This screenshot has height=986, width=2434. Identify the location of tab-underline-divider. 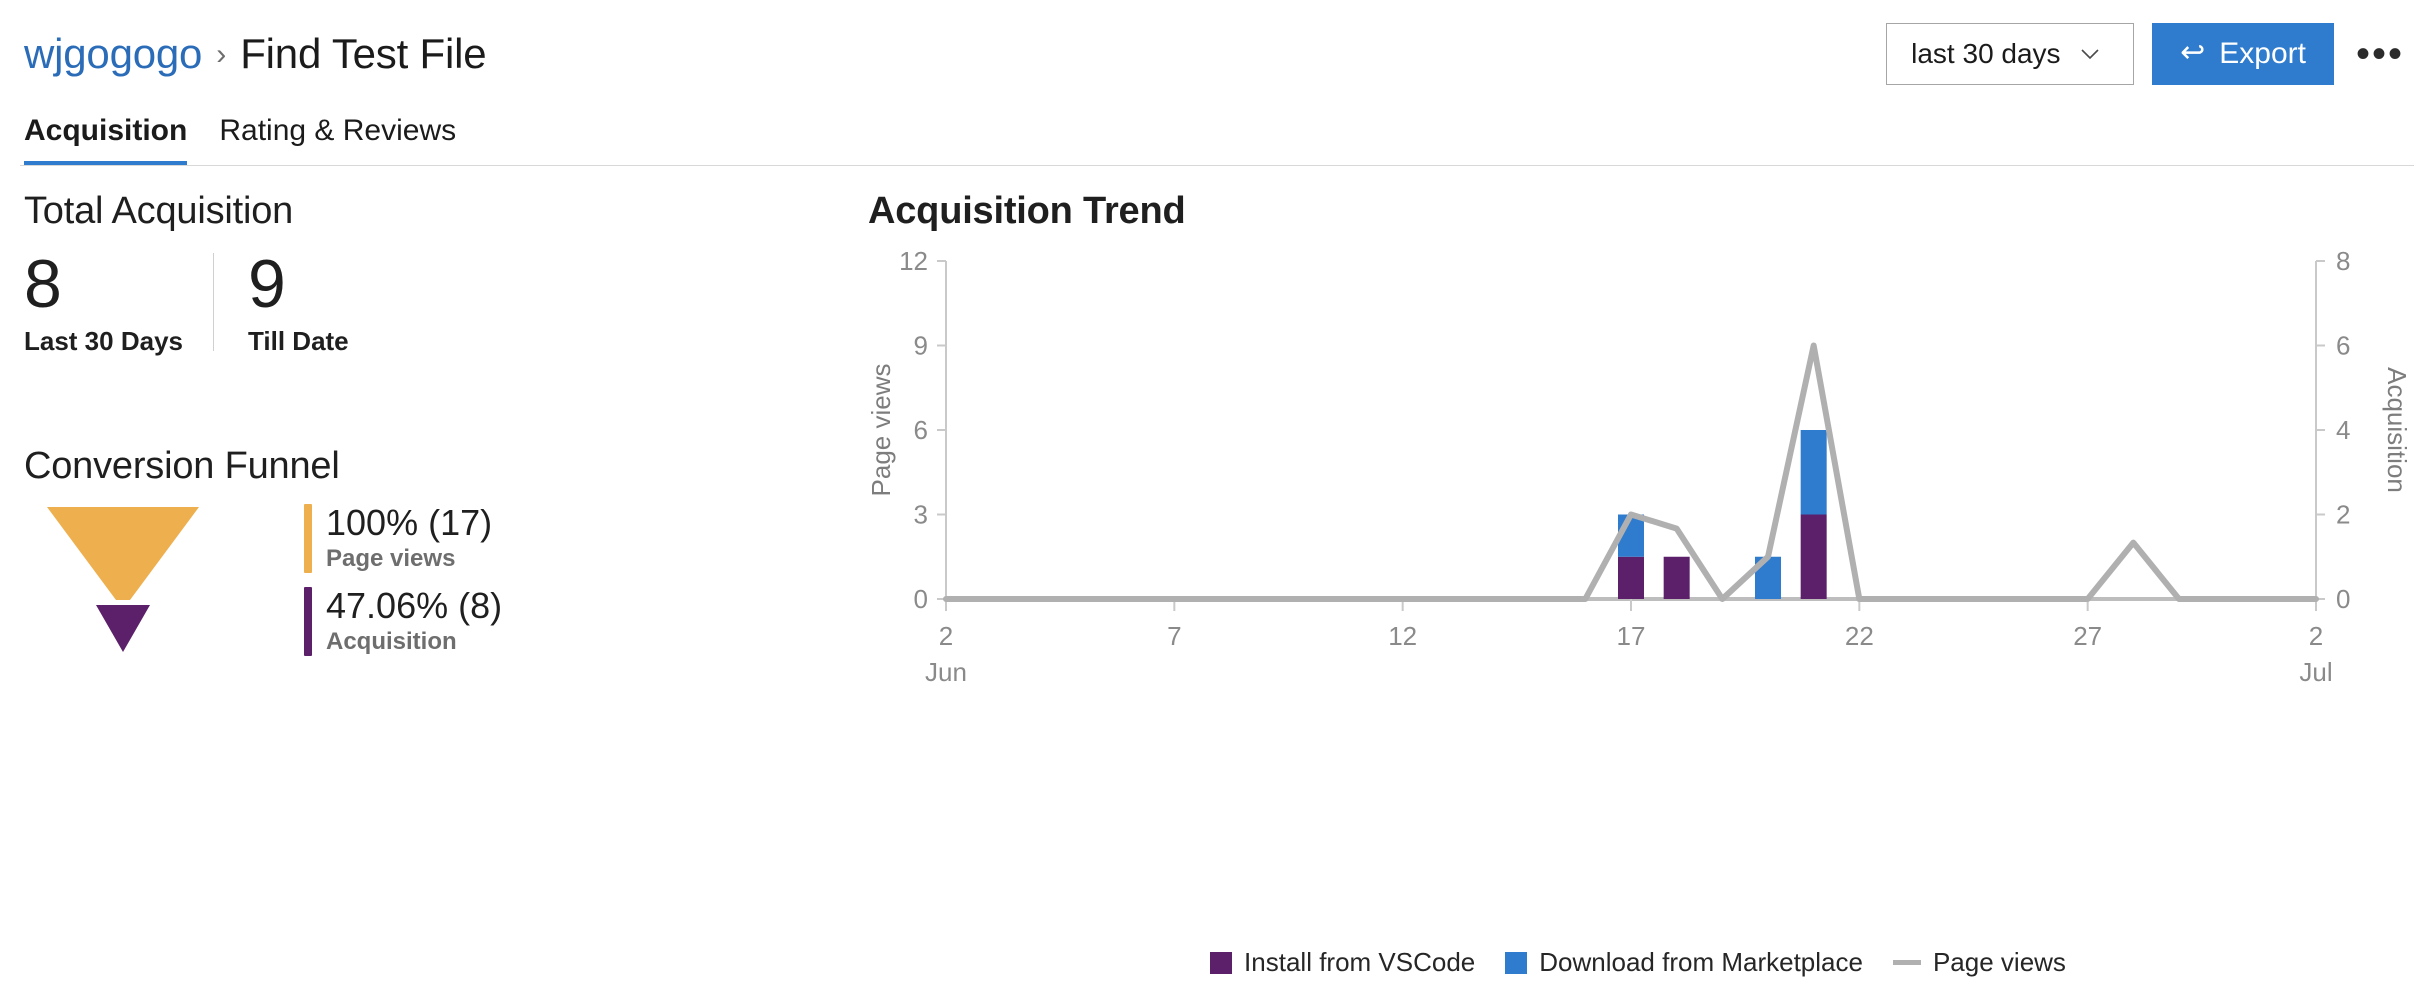
(1217, 165).